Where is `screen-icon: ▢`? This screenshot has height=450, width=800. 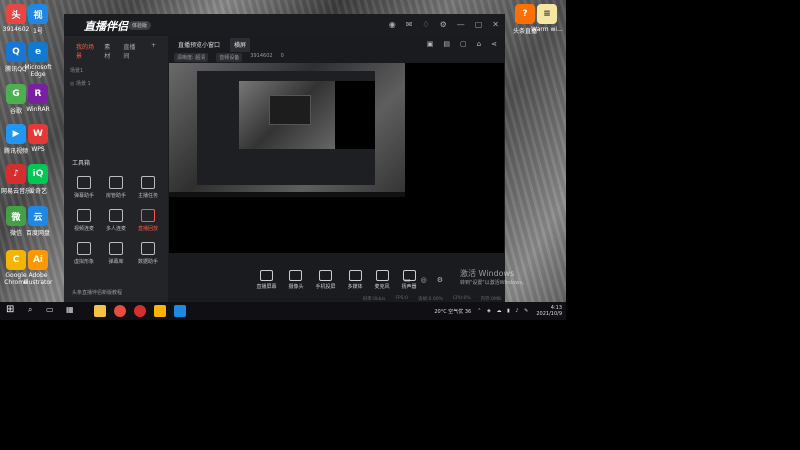 screen-icon: ▢ is located at coordinates (463, 44).